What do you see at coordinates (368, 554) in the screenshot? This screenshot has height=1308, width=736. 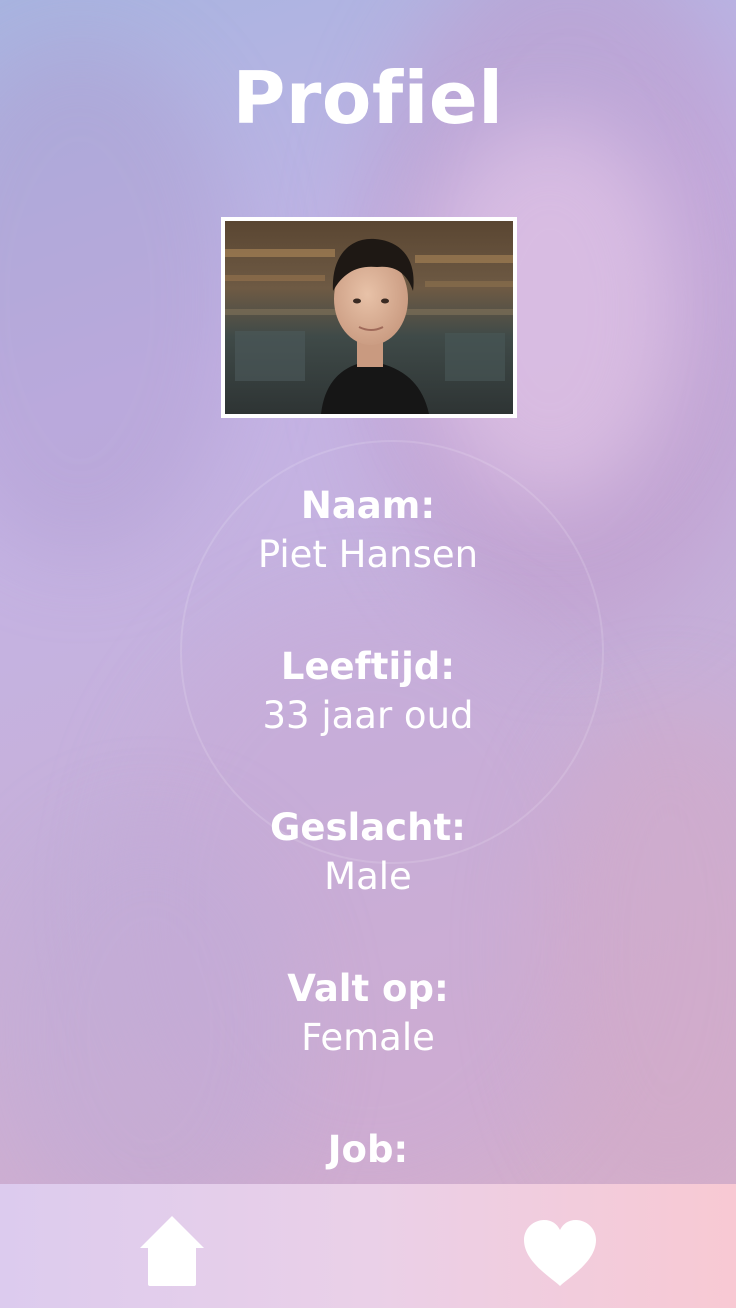 I see `field-value: Piet Hansen` at bounding box center [368, 554].